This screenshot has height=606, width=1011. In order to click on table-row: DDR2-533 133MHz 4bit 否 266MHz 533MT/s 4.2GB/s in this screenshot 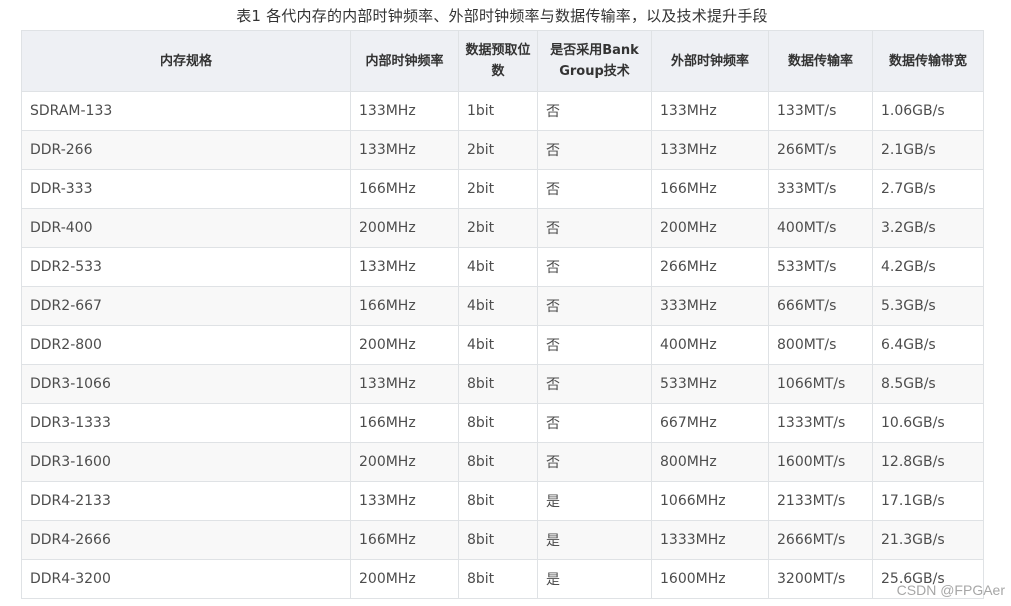, I will do `click(502, 267)`.